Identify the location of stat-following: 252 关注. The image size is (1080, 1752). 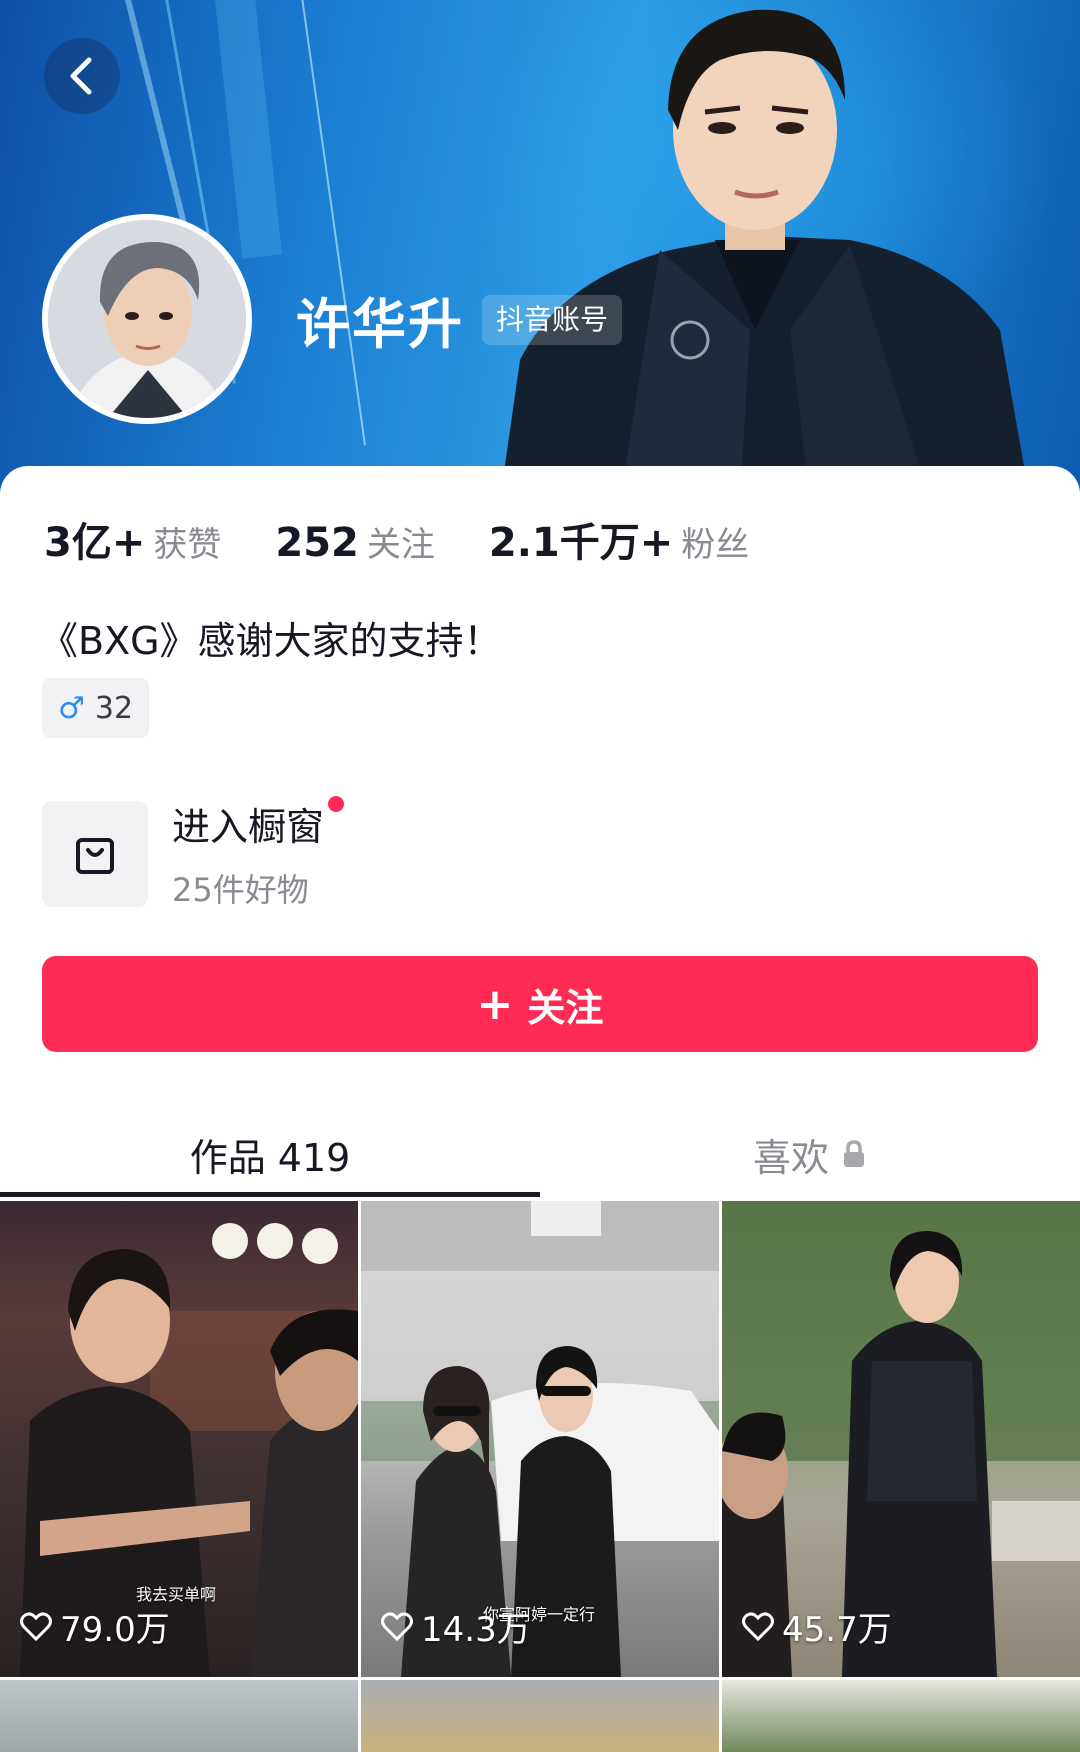
(355, 541).